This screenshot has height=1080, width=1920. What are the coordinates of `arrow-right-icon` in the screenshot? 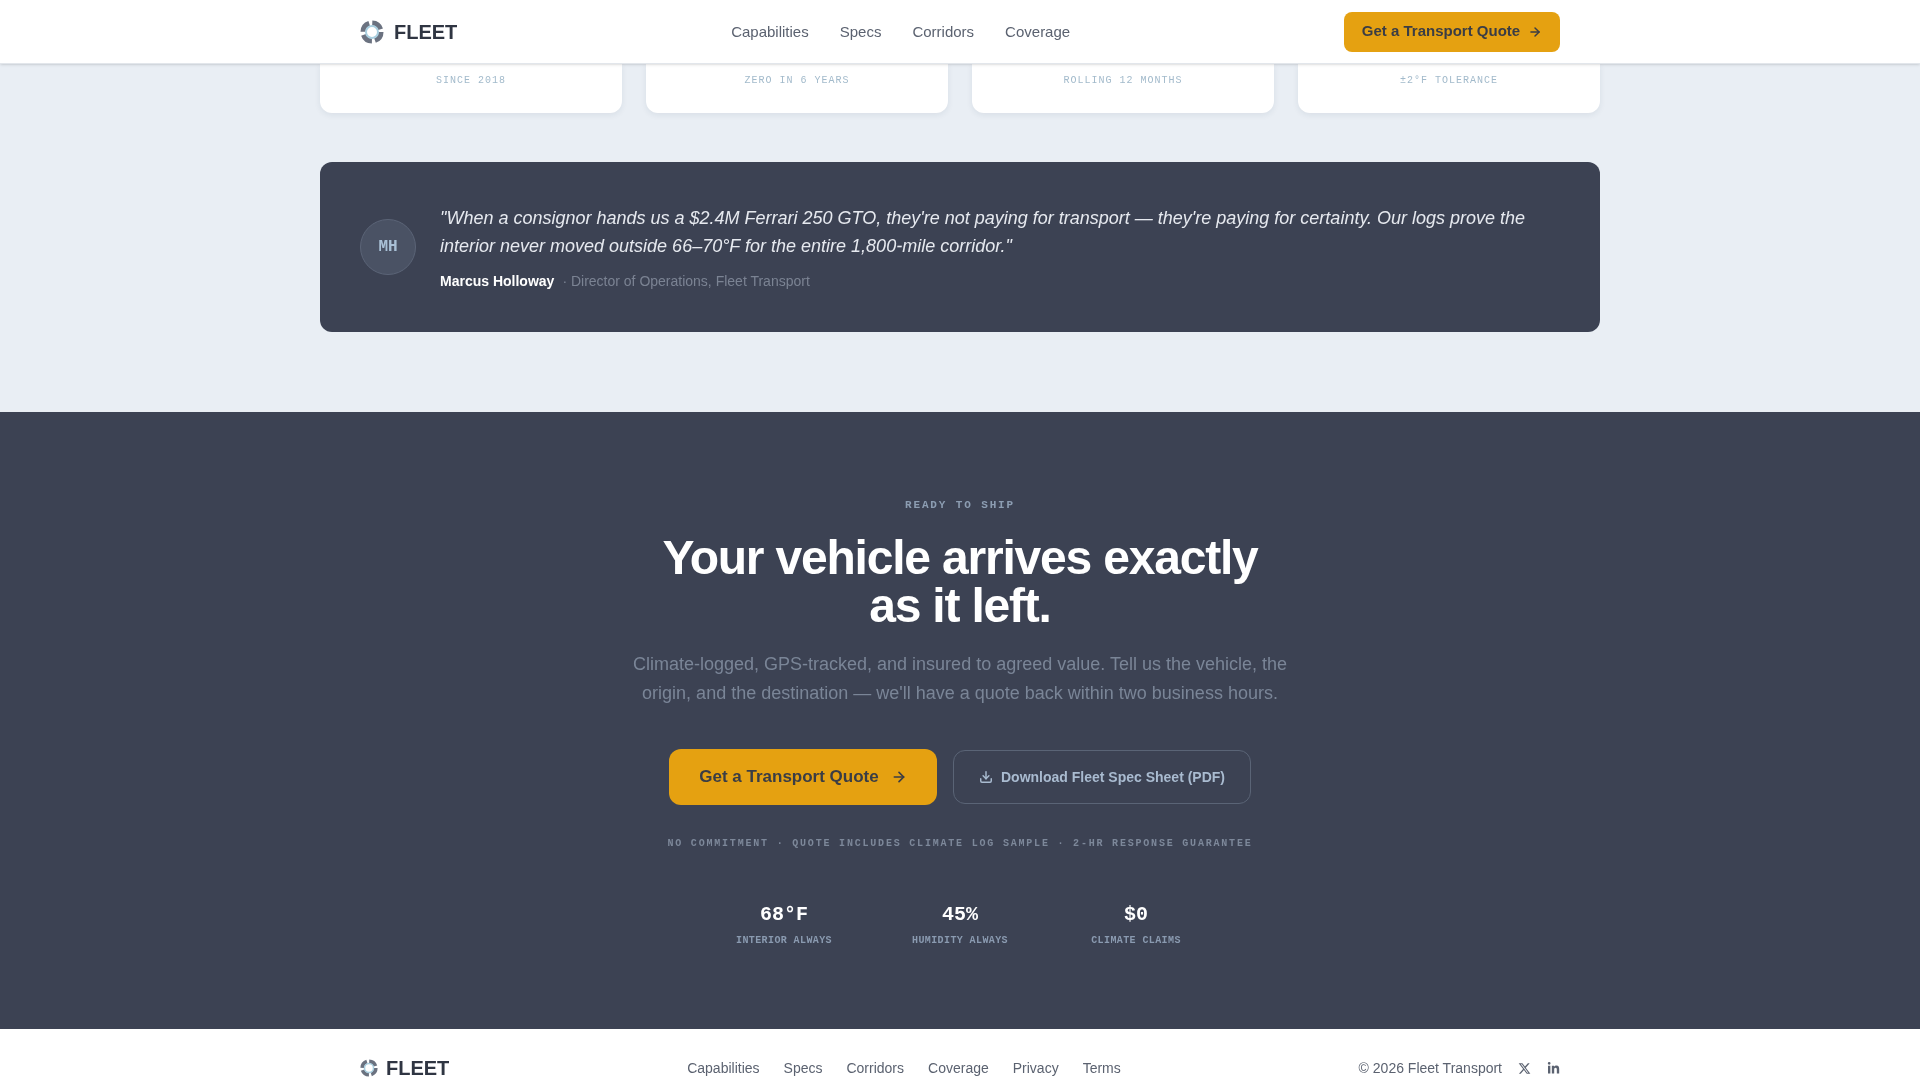 It's located at (1535, 31).